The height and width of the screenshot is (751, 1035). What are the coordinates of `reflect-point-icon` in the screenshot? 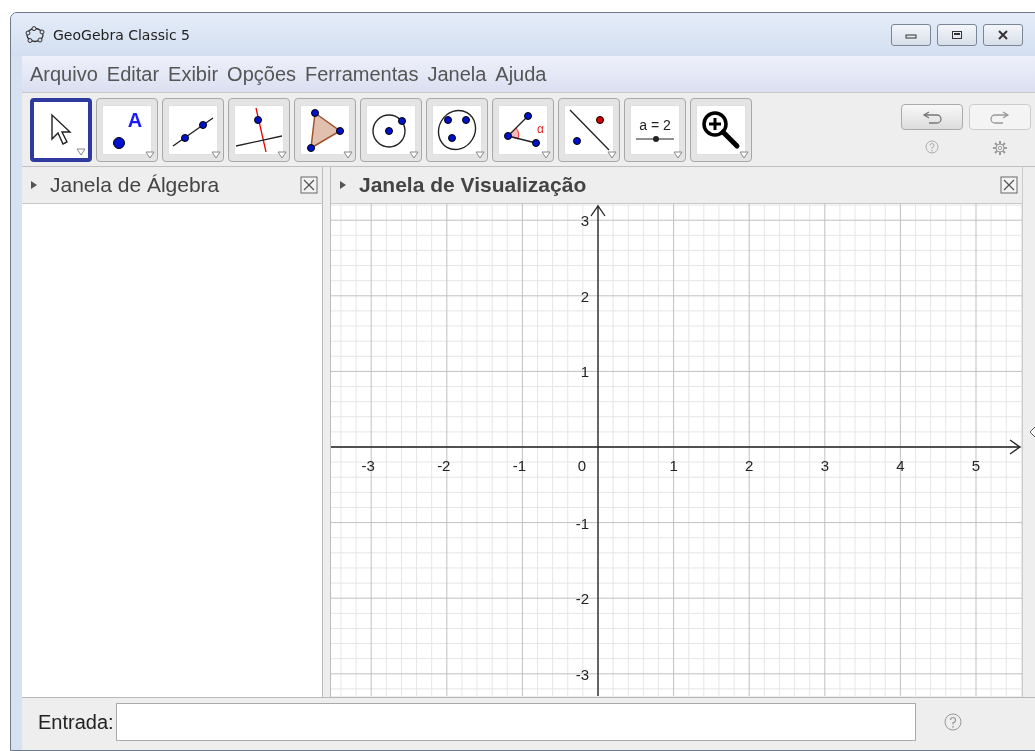 It's located at (589, 129).